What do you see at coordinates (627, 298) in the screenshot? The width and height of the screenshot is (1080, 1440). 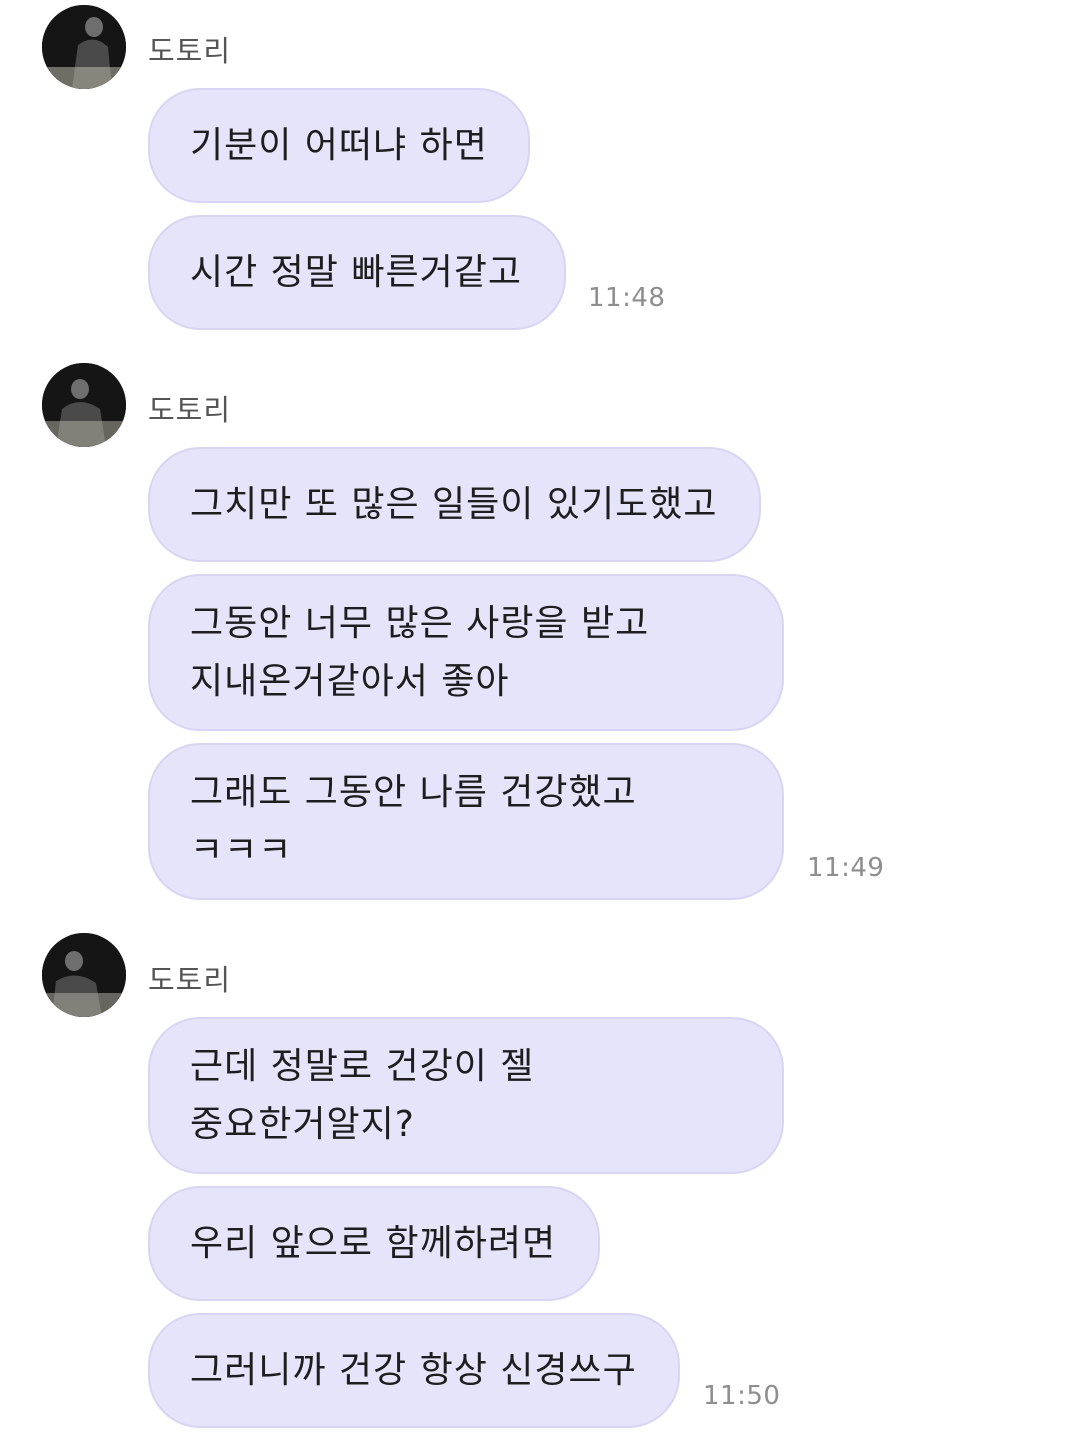 I see `timestamp: 11:48` at bounding box center [627, 298].